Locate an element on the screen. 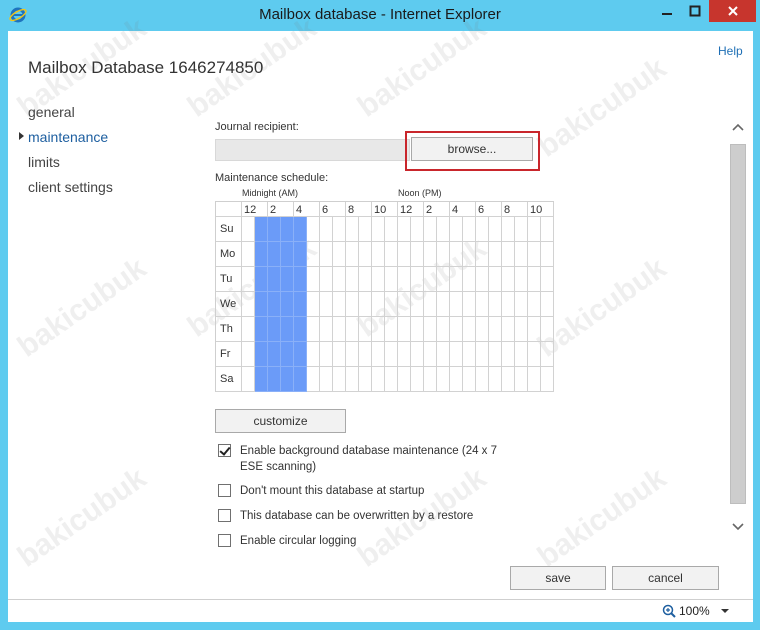 This screenshot has height=630, width=760. nav-item-general: general is located at coordinates (51, 112).